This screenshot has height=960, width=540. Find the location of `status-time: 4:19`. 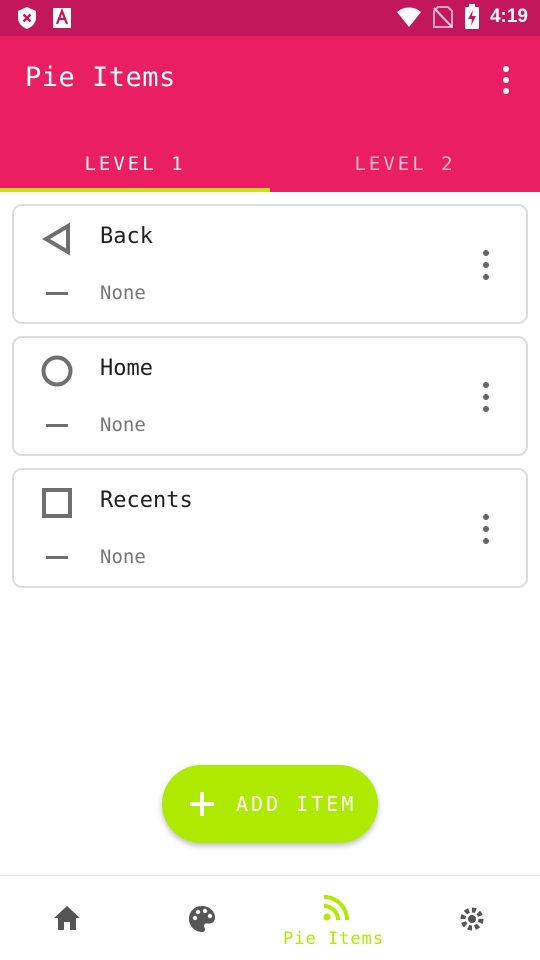

status-time: 4:19 is located at coordinates (508, 16).